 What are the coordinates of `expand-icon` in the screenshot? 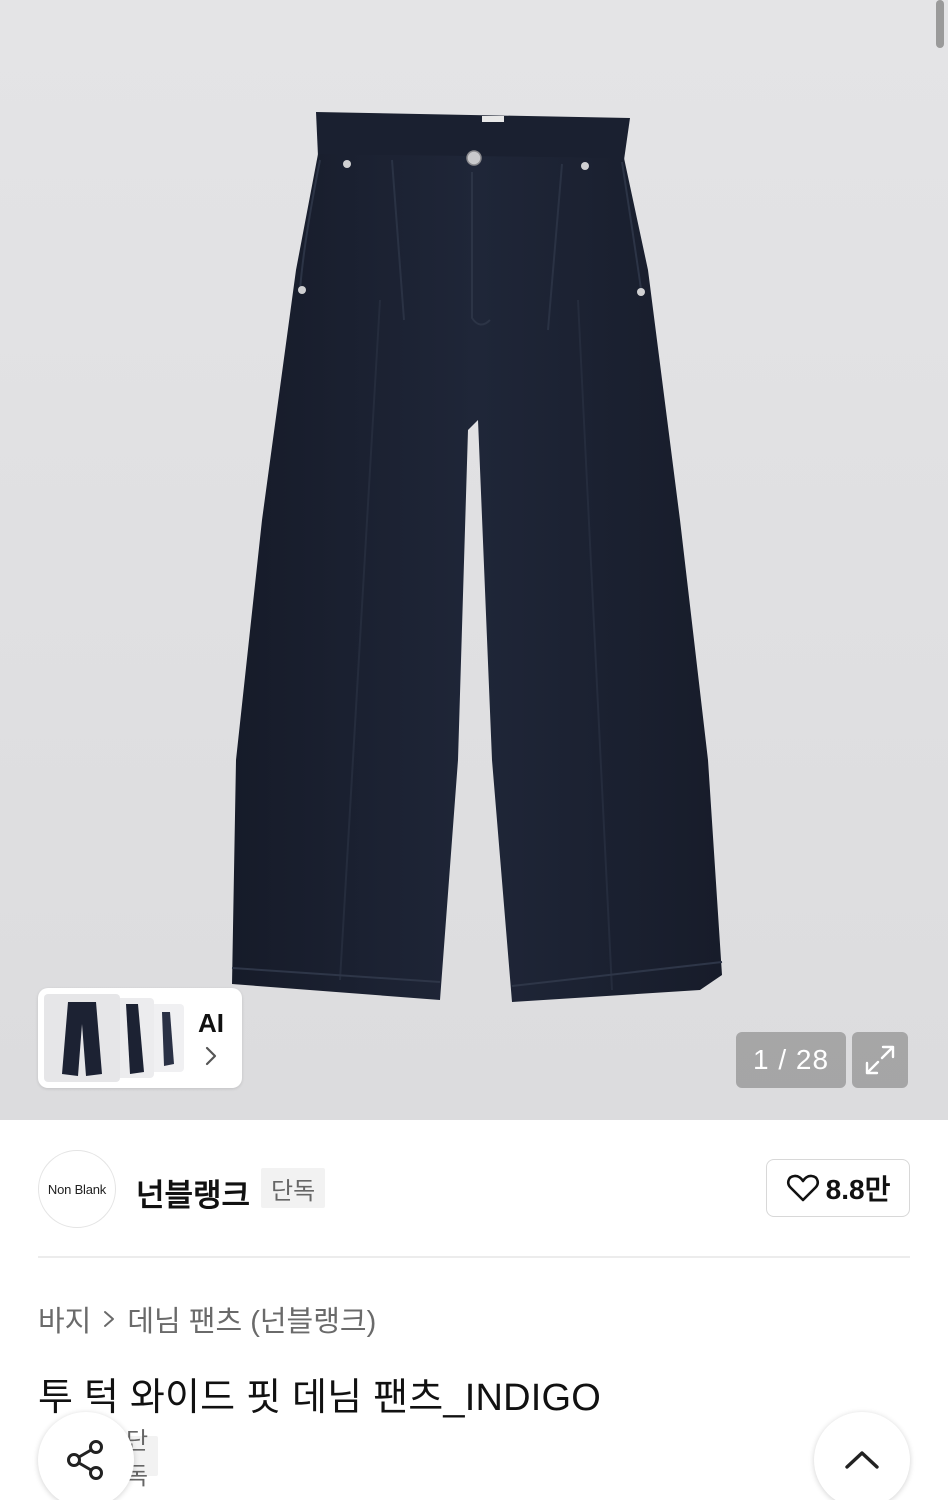 It's located at (880, 1060).